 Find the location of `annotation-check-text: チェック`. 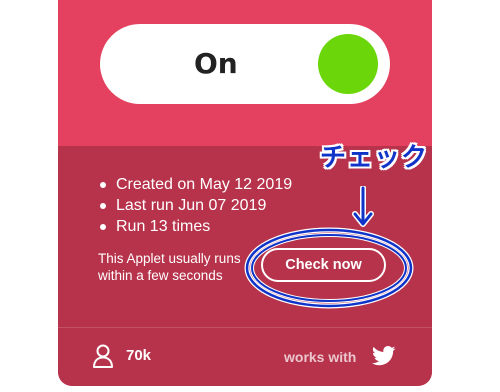

annotation-check-text: チェック is located at coordinates (374, 158).